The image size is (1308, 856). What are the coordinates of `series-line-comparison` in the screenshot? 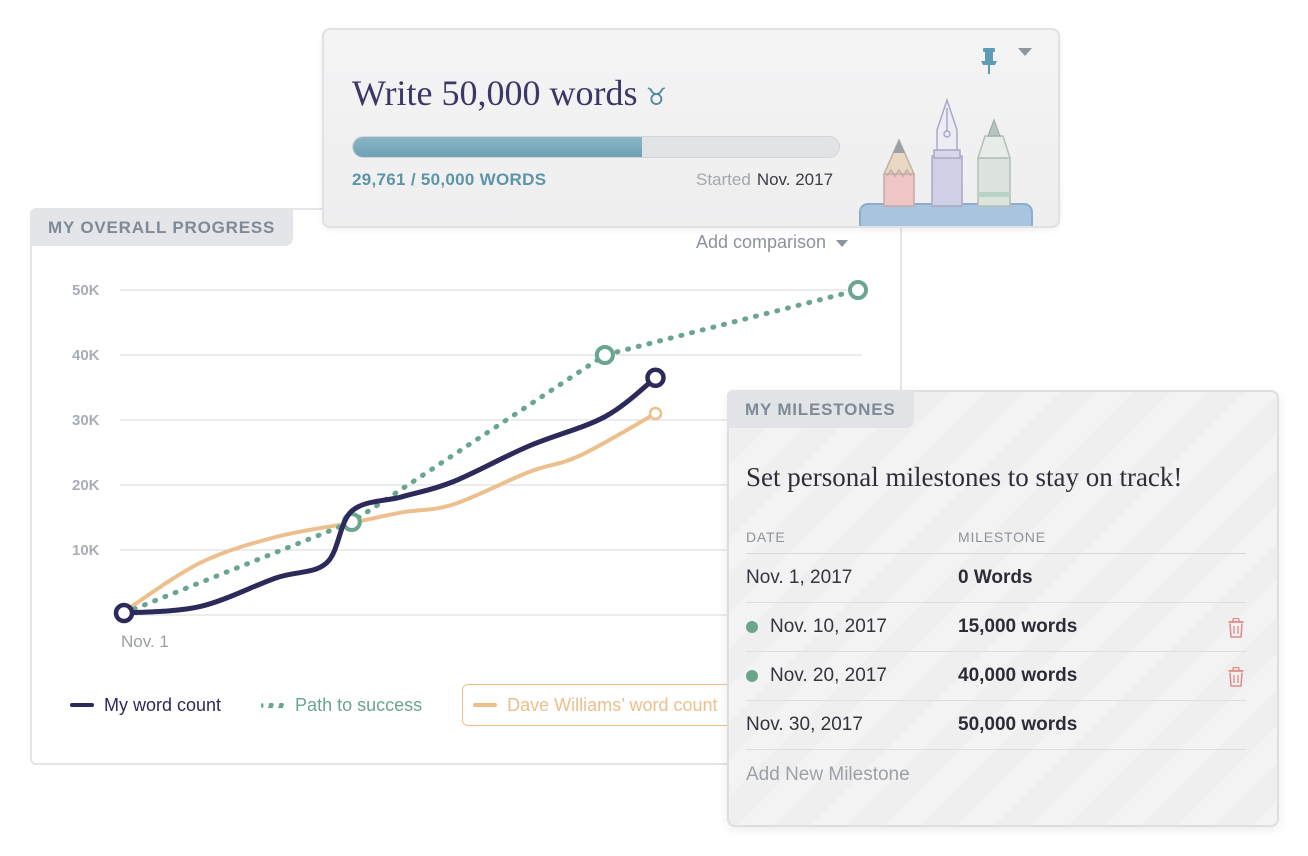 It's located at (390, 512).